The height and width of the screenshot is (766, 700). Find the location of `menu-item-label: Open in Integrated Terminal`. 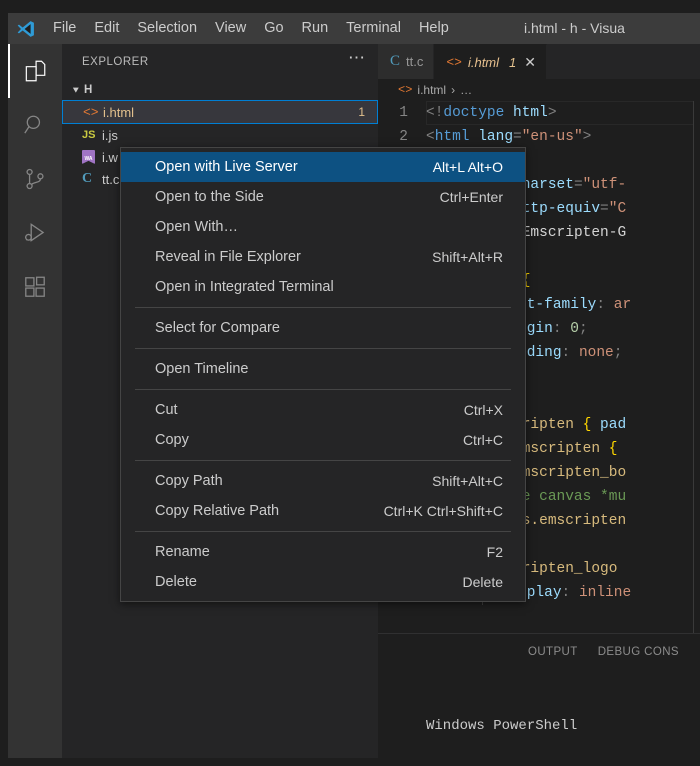

menu-item-label: Open in Integrated Terminal is located at coordinates (244, 287).